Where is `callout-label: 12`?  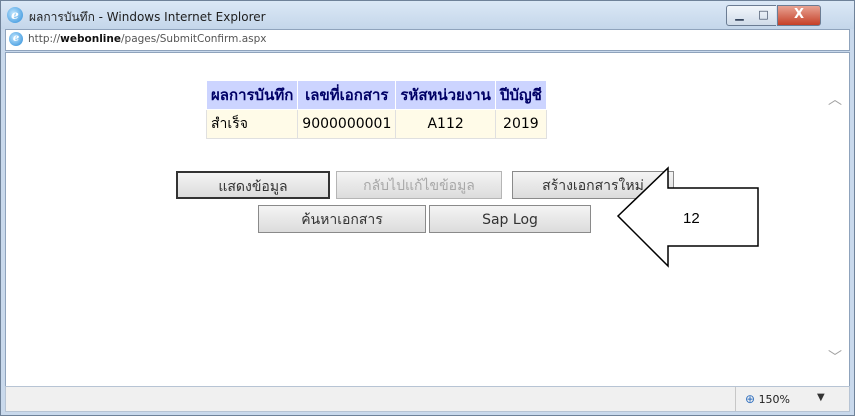
callout-label: 12 is located at coordinates (691, 218).